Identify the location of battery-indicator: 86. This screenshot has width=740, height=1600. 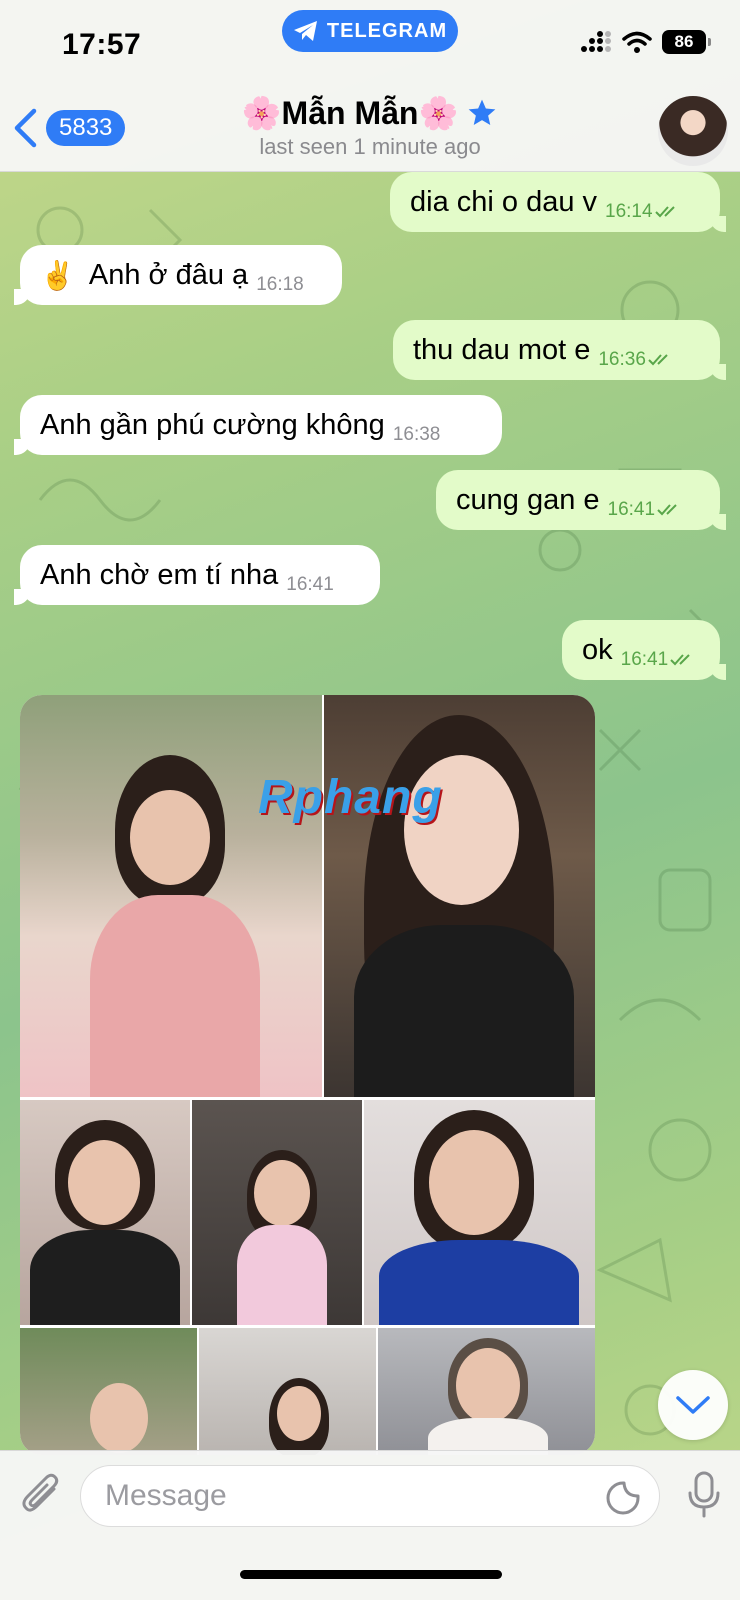
(686, 42).